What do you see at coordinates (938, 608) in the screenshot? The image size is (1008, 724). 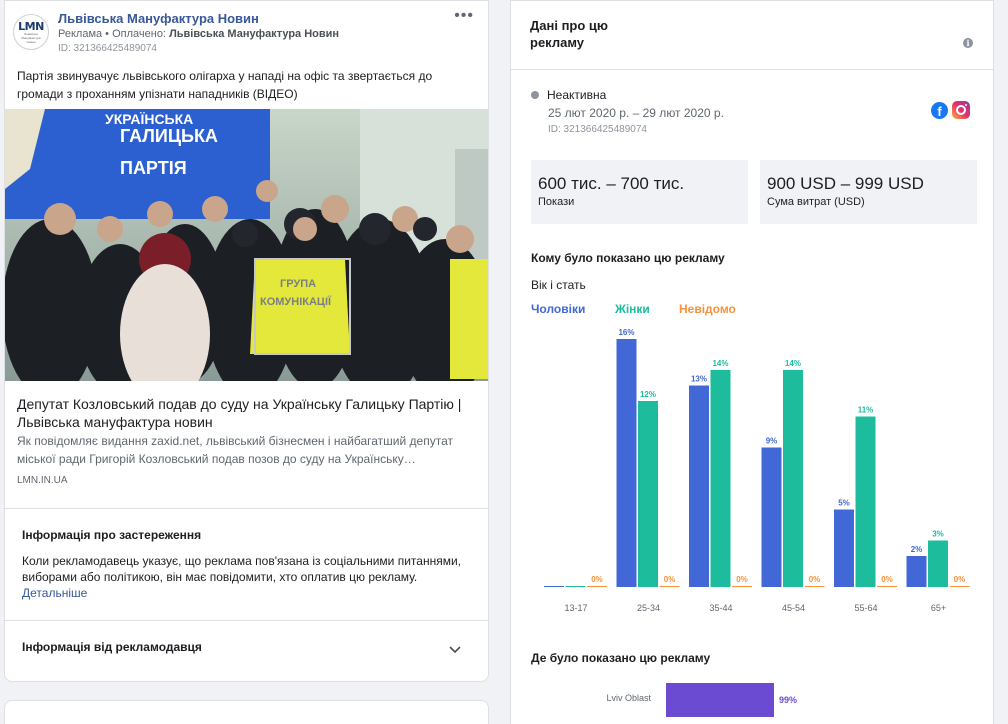 I see `x-tick-label: 65+` at bounding box center [938, 608].